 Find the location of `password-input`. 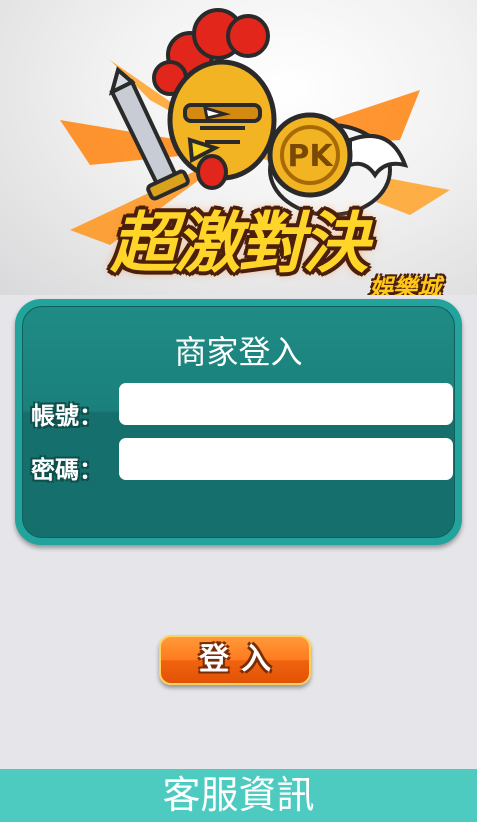

password-input is located at coordinates (286, 459).